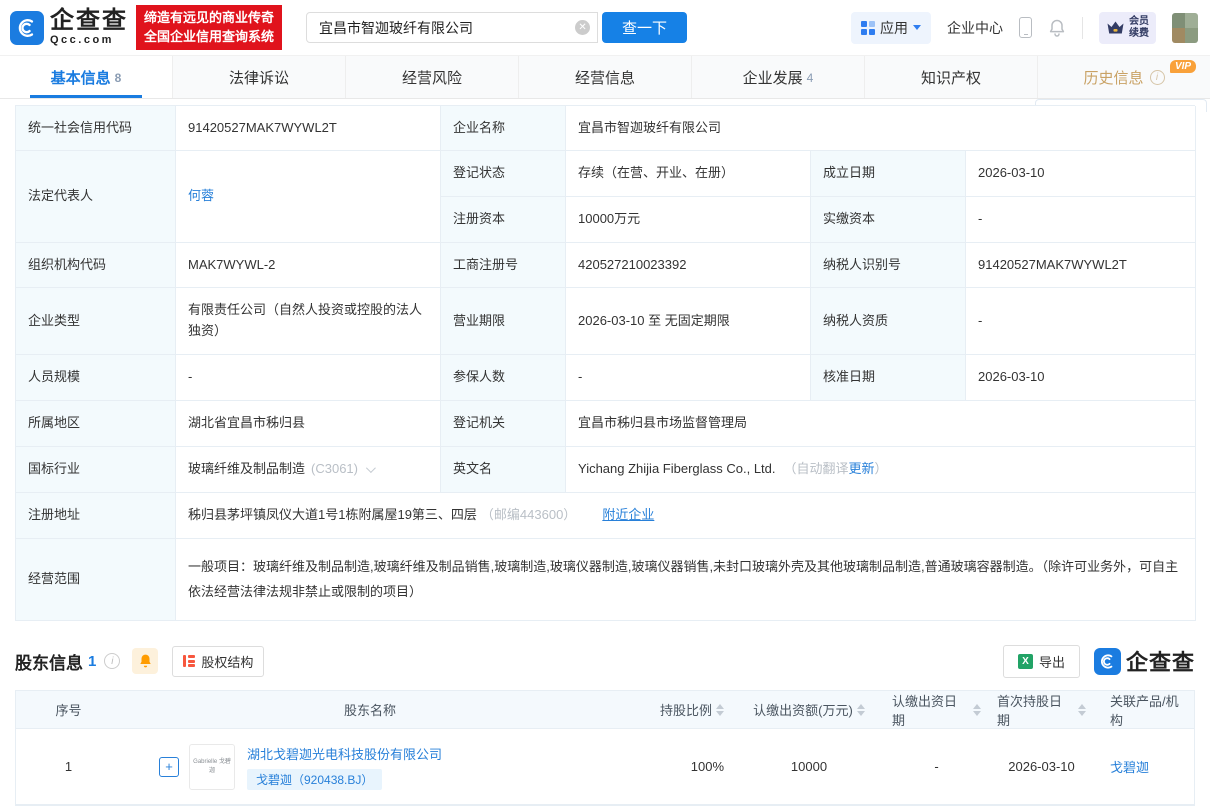  What do you see at coordinates (975, 28) in the screenshot?
I see `enterprise-center-link: 企业中心` at bounding box center [975, 28].